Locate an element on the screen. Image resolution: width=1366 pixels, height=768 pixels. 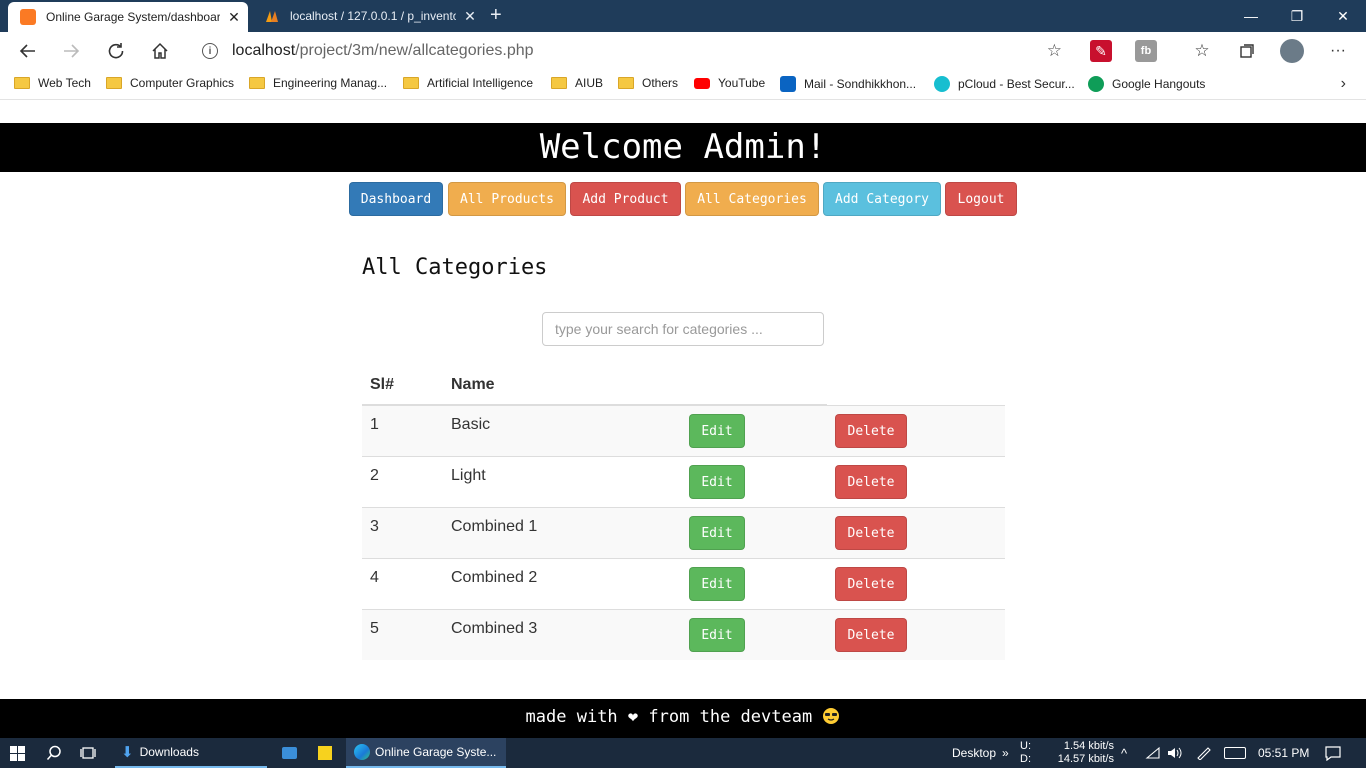
page-title: All Categories is located at coordinates (455, 267).